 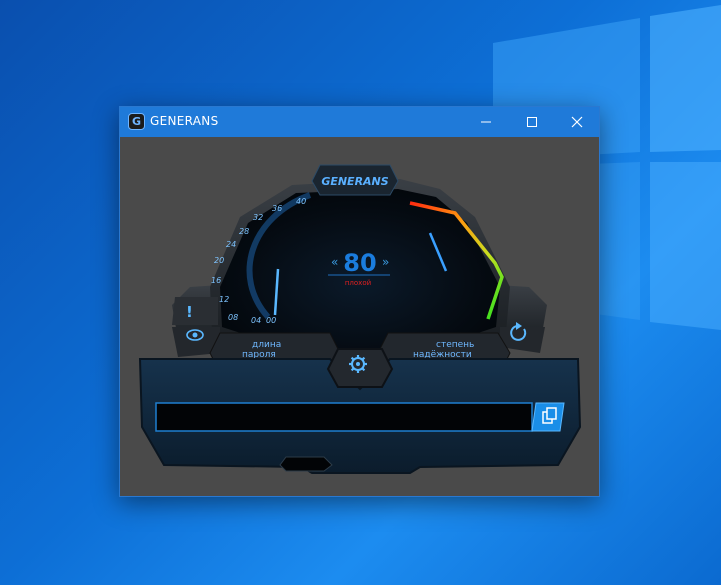 What do you see at coordinates (385, 262) in the screenshot?
I see `increase-length-arrow: »` at bounding box center [385, 262].